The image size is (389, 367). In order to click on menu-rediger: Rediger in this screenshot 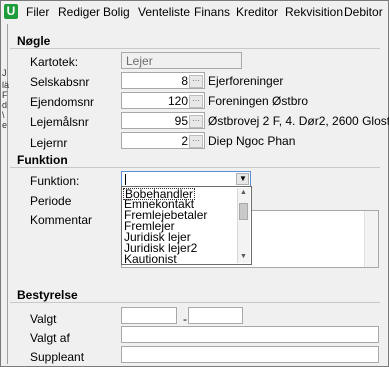, I will do `click(79, 12)`.